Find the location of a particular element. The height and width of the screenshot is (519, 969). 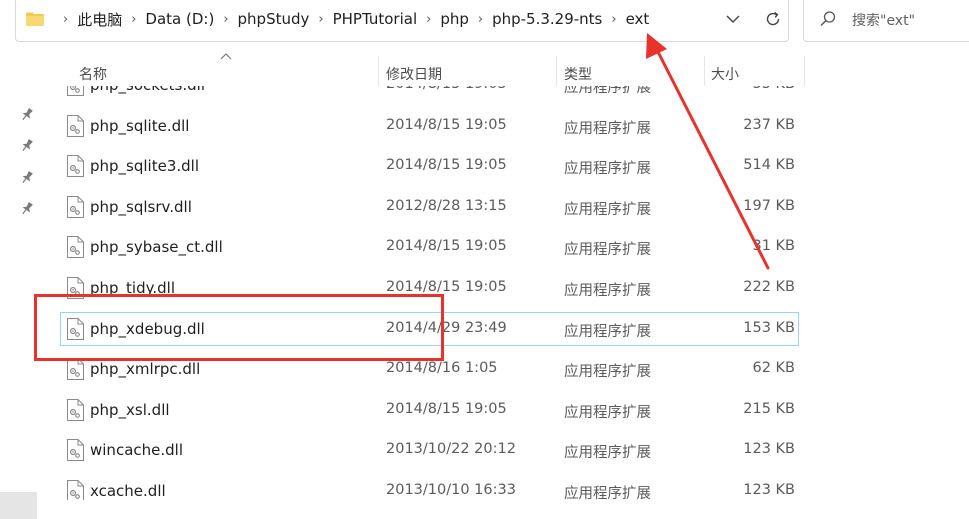

breadcrumb-item-phptutorial: PHPTutorial is located at coordinates (375, 19).